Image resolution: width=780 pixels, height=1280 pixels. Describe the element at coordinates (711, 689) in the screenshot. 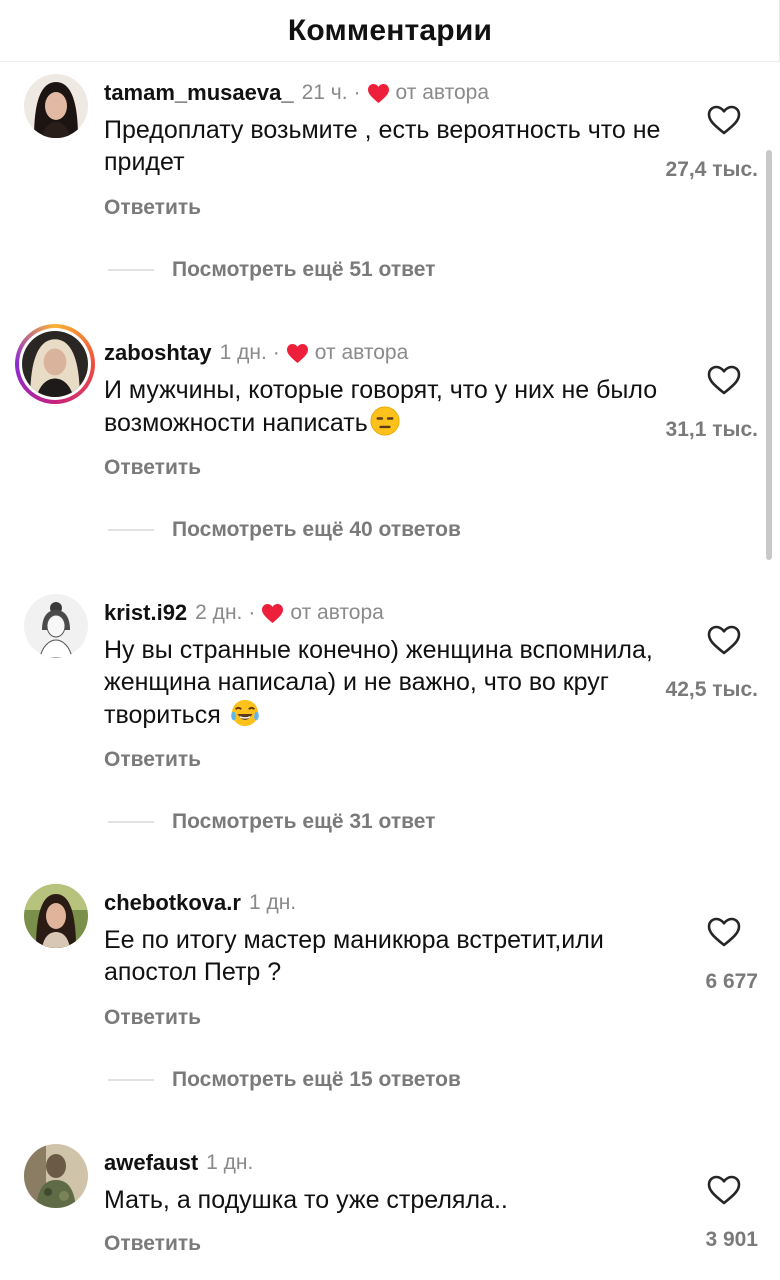

I see `like-count: 42,5 тыс.` at that location.